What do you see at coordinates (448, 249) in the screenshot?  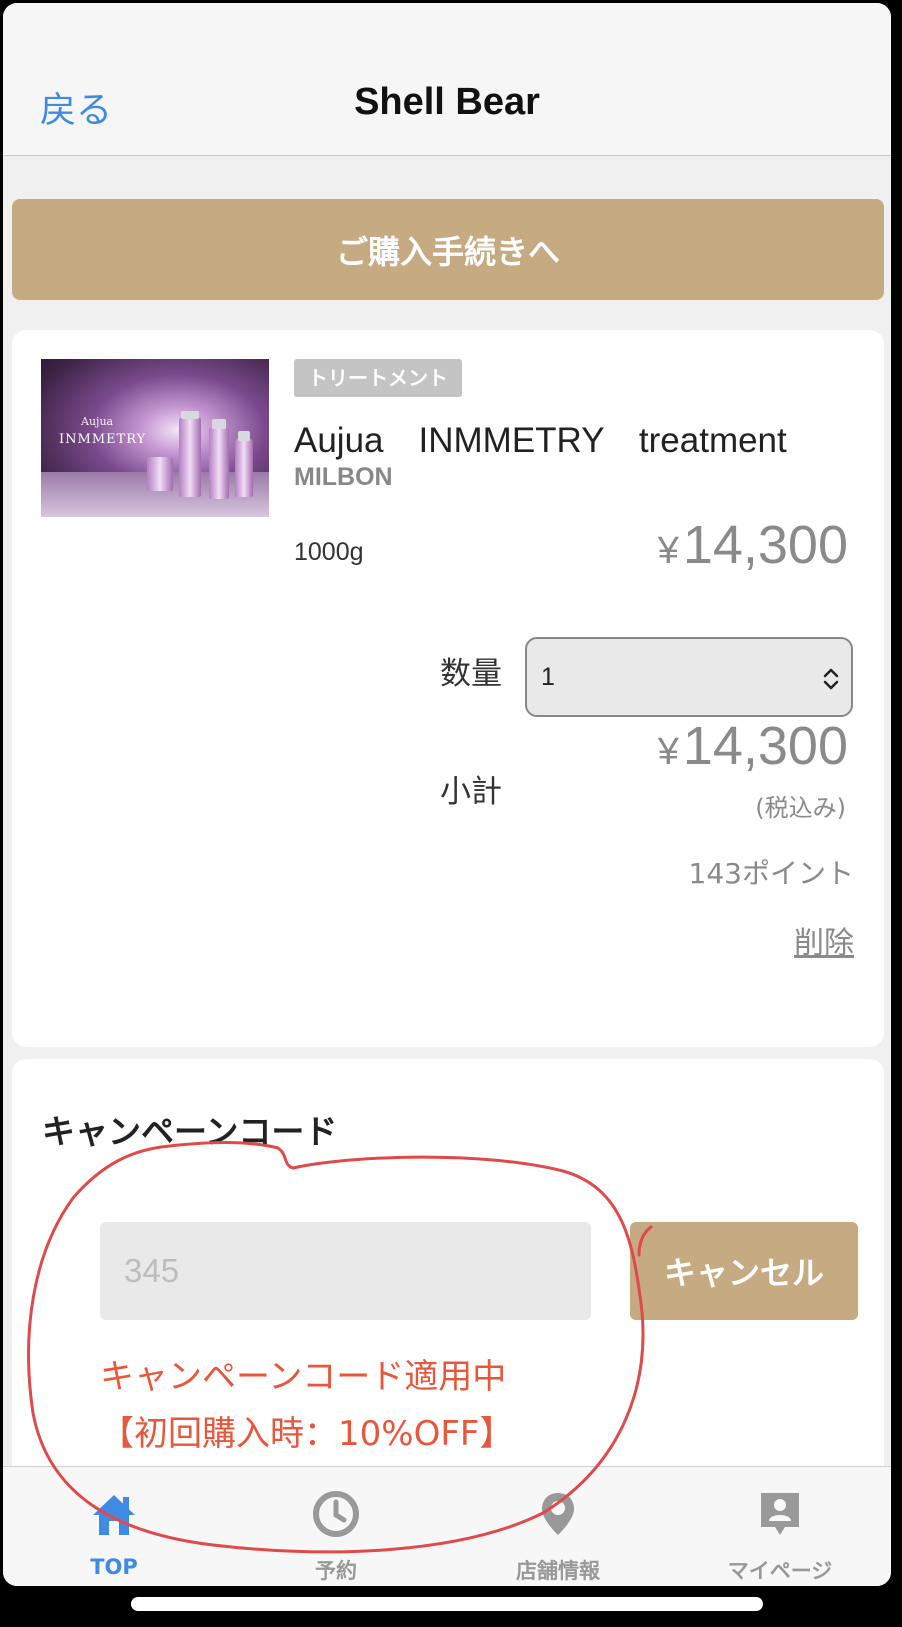 I see `checkout-button: ご購入手続きへ` at bounding box center [448, 249].